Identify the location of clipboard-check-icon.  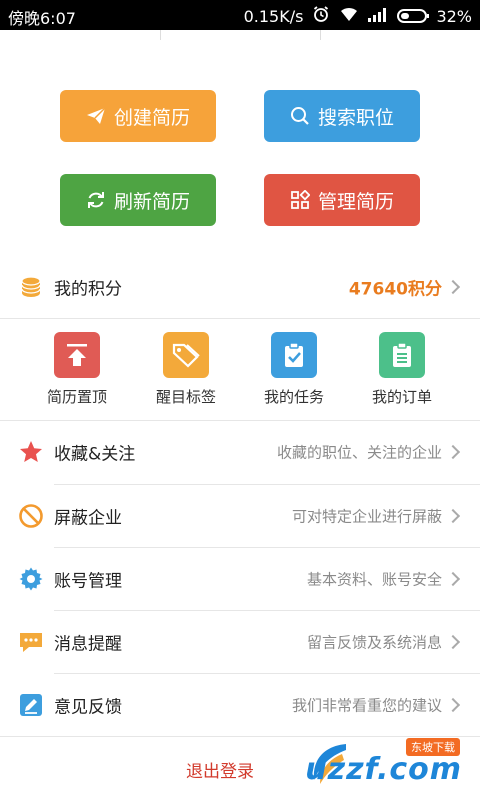
(294, 355).